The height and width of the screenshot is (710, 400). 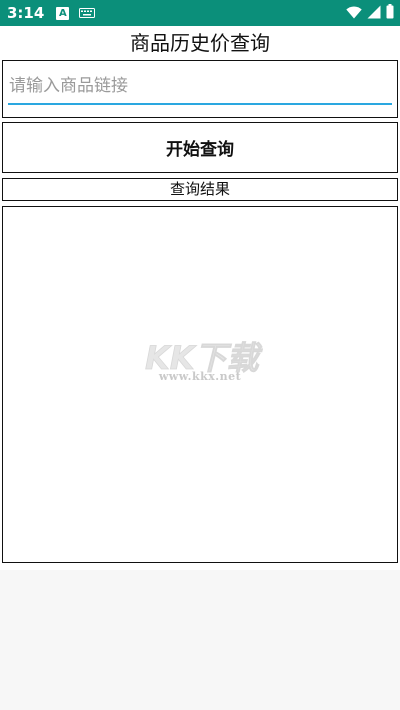 What do you see at coordinates (87, 13) in the screenshot?
I see `keyboard-icon` at bounding box center [87, 13].